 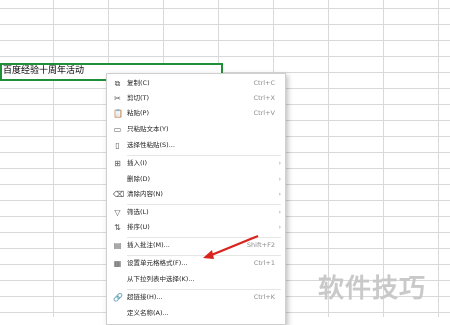 What do you see at coordinates (139, 179) in the screenshot?
I see `menu-item-label: 删除(D)` at bounding box center [139, 179].